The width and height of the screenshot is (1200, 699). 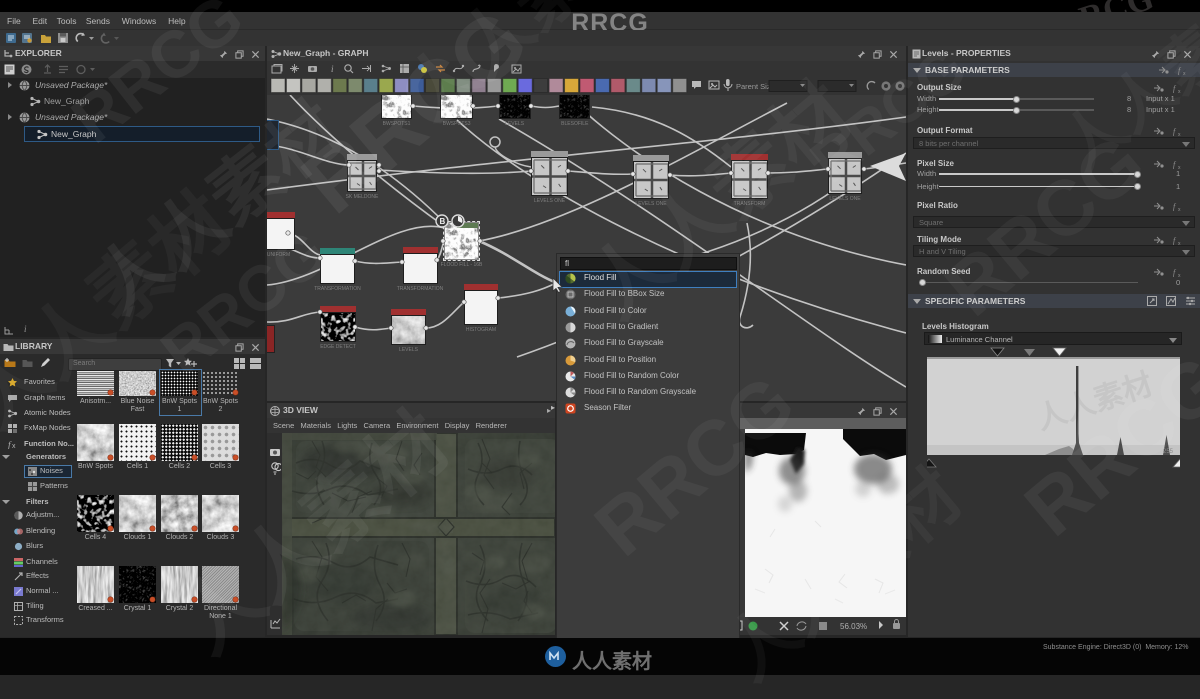 What do you see at coordinates (1168, 452) in the screenshot?
I see `svg-text: 255` at bounding box center [1168, 452].